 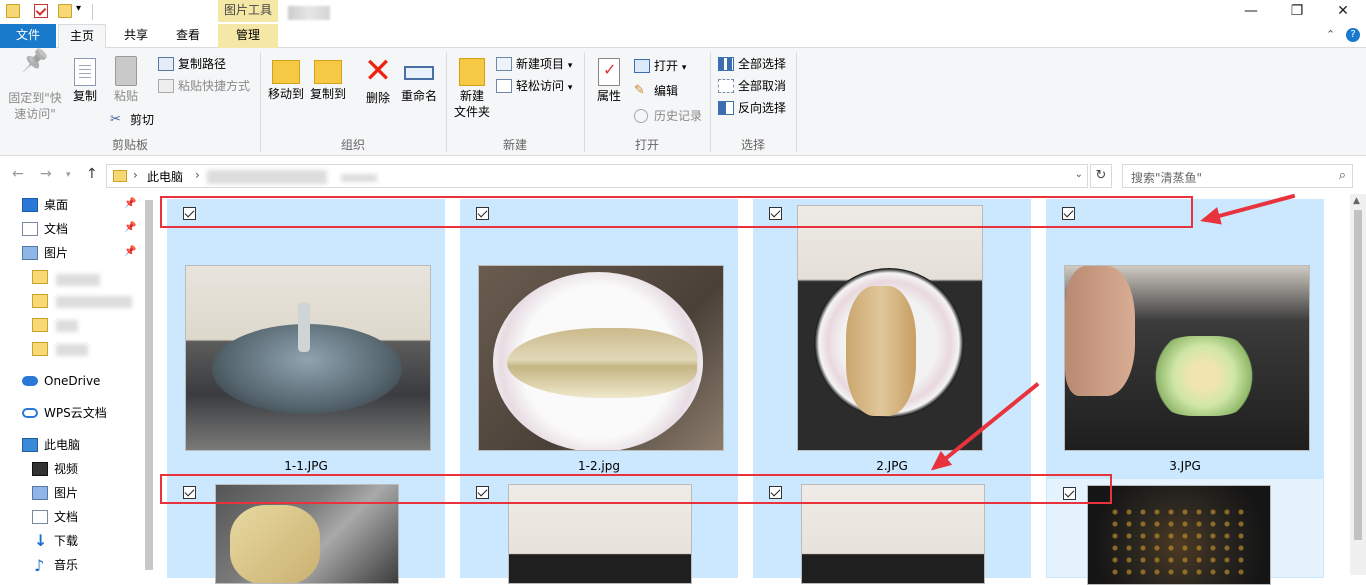 What do you see at coordinates (136, 36) in the screenshot?
I see `tab-share: 共享` at bounding box center [136, 36].